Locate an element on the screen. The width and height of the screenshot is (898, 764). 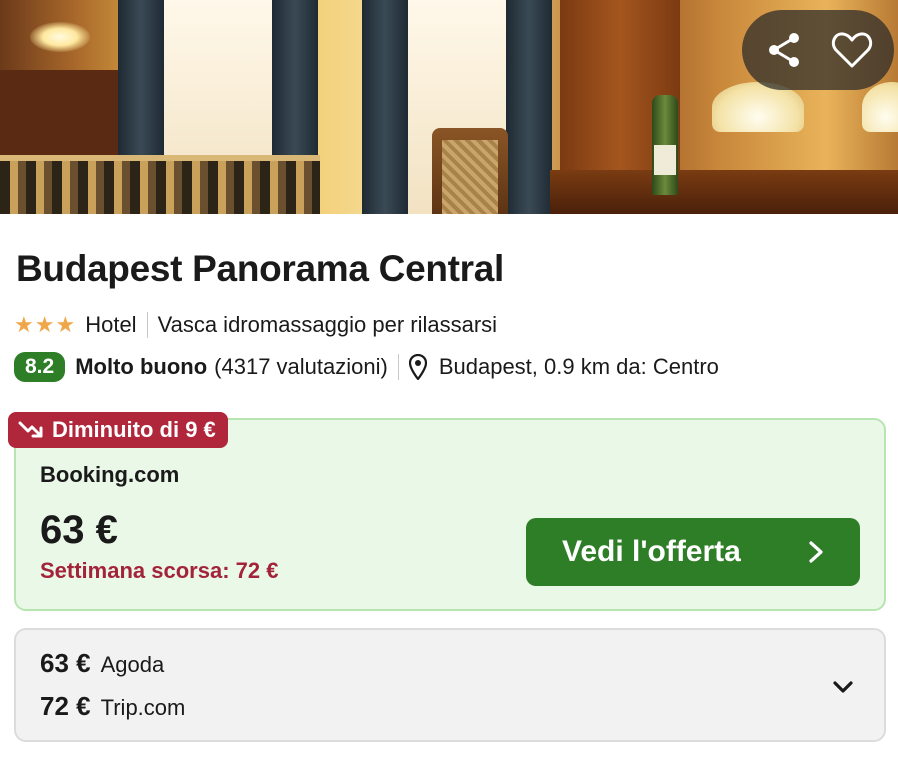
score-badge: 8.2 is located at coordinates (40, 367).